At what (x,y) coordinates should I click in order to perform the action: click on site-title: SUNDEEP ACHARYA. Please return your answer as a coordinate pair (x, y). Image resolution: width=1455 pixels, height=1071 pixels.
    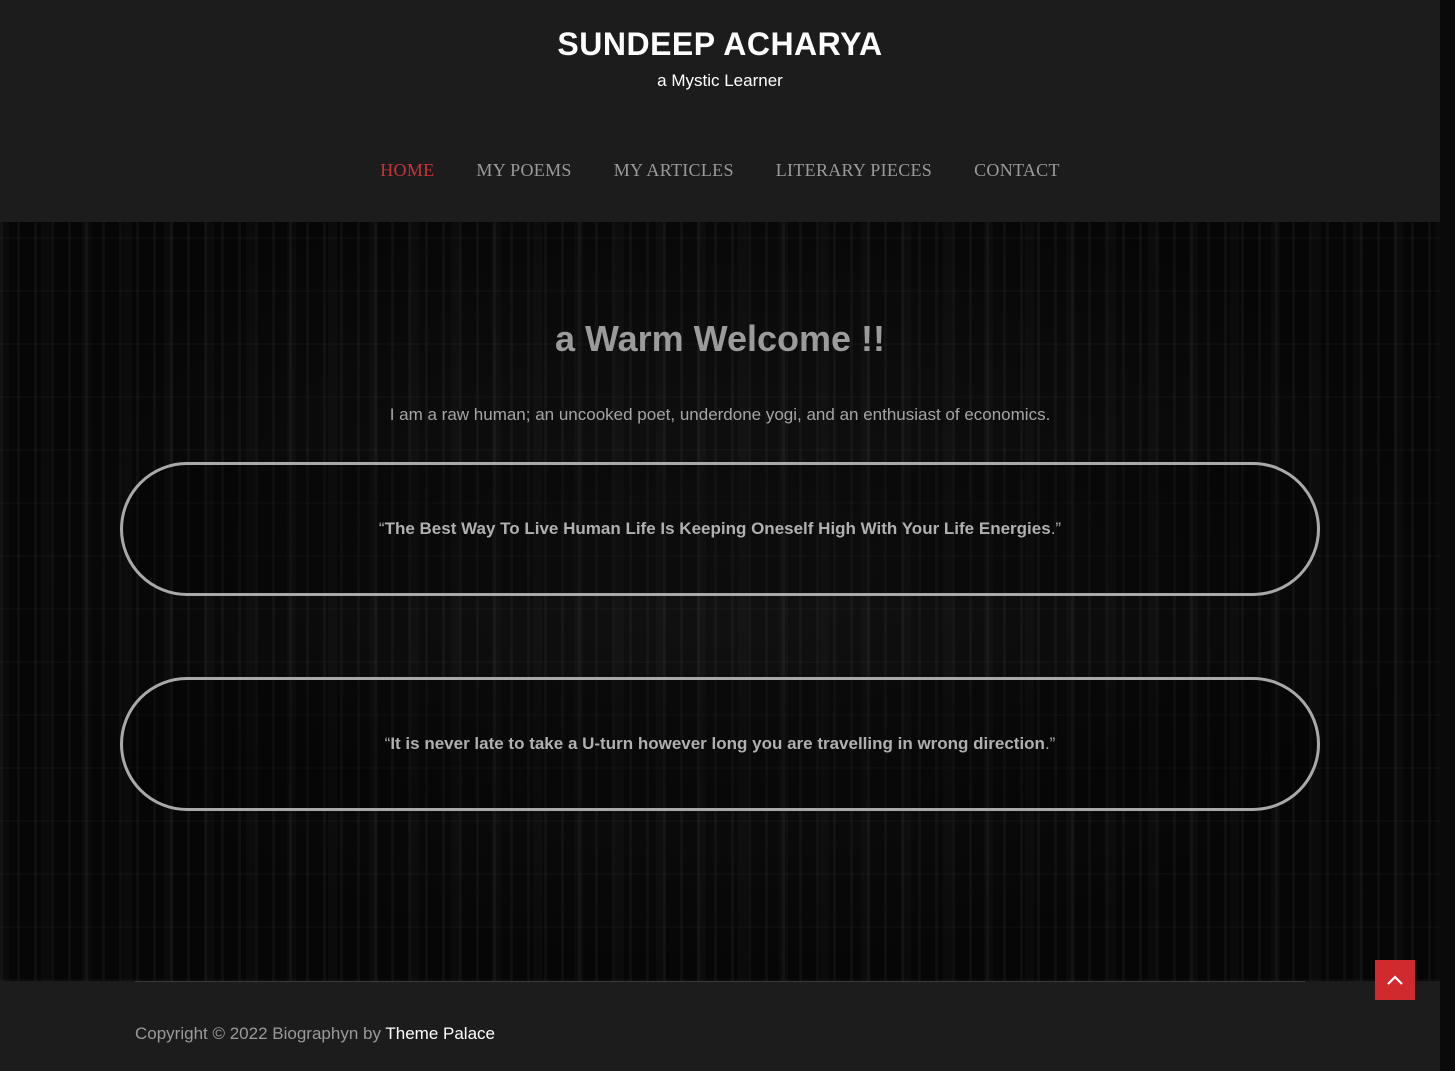
    Looking at the image, I should click on (720, 44).